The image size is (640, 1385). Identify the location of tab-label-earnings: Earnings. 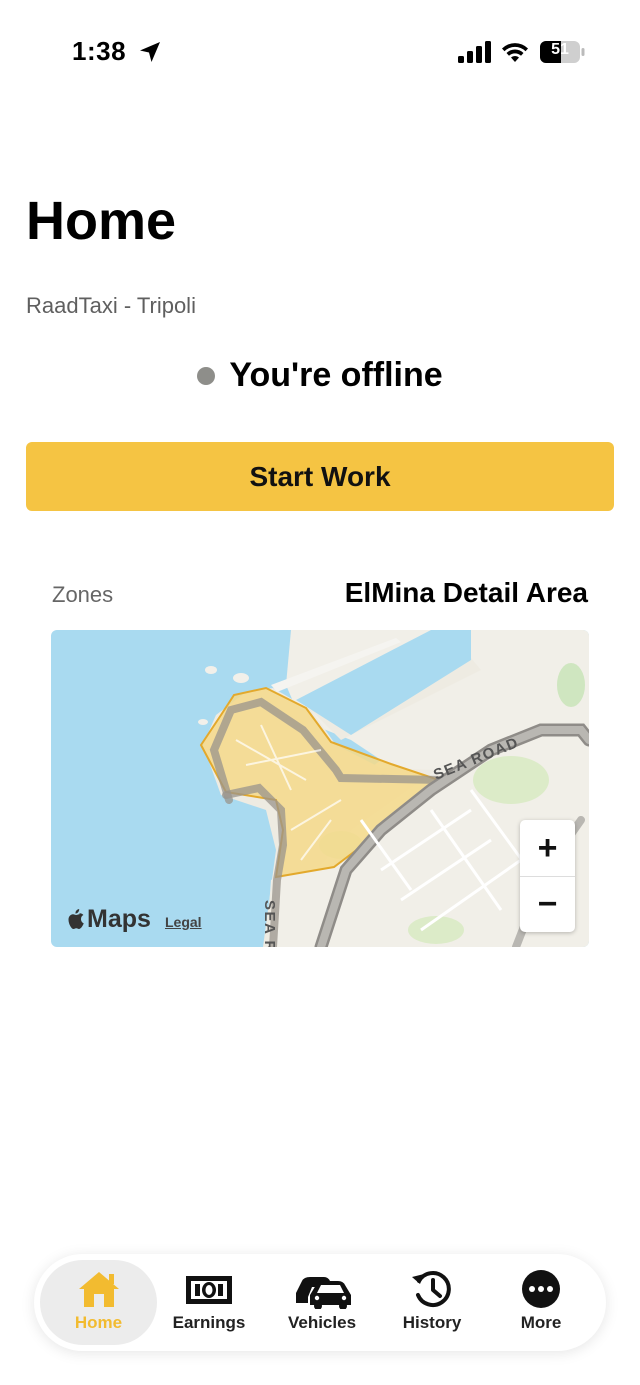
(209, 1322).